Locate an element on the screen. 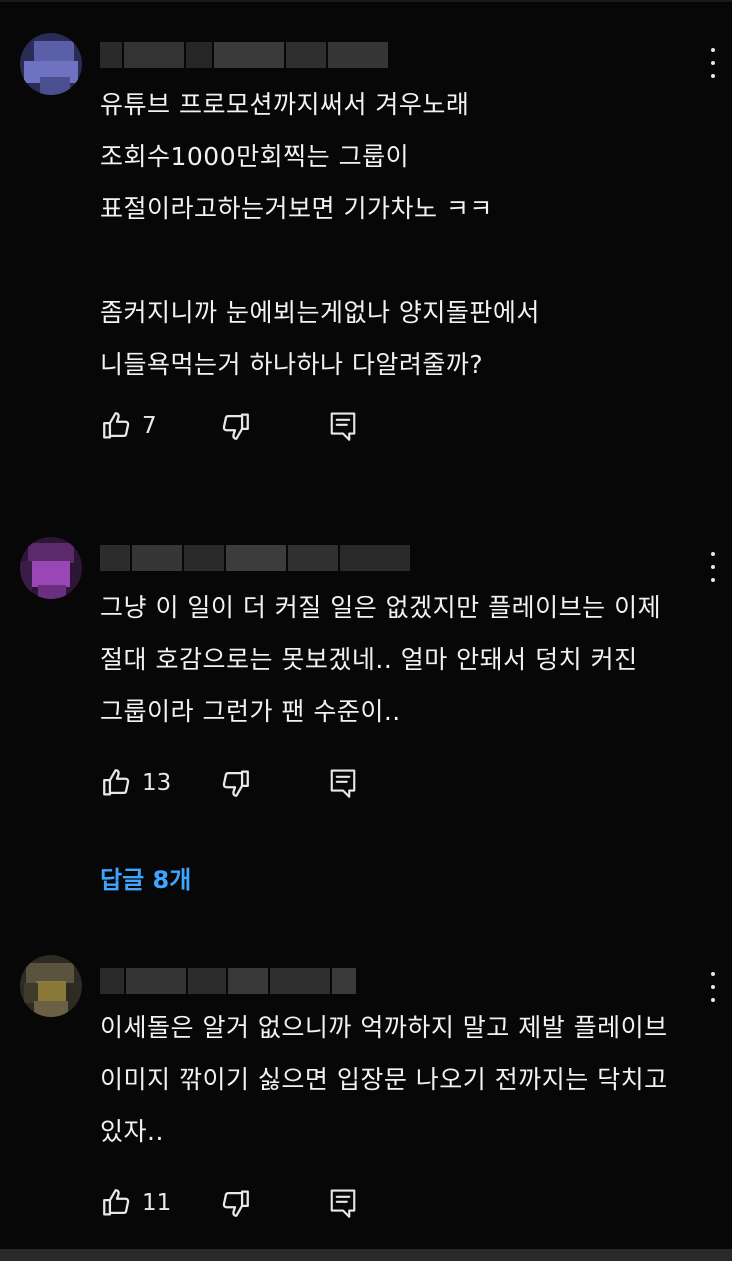 This screenshot has width=732, height=1261. bottom-bar is located at coordinates (366, 1255).